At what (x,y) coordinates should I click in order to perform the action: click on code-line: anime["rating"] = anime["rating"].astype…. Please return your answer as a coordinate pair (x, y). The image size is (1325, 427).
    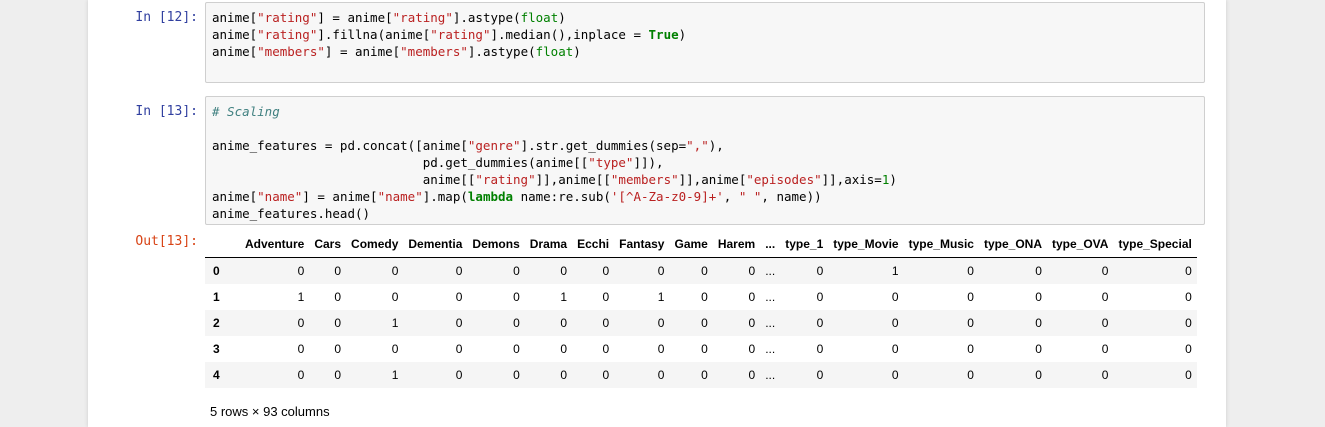
    Looking at the image, I should click on (708, 17).